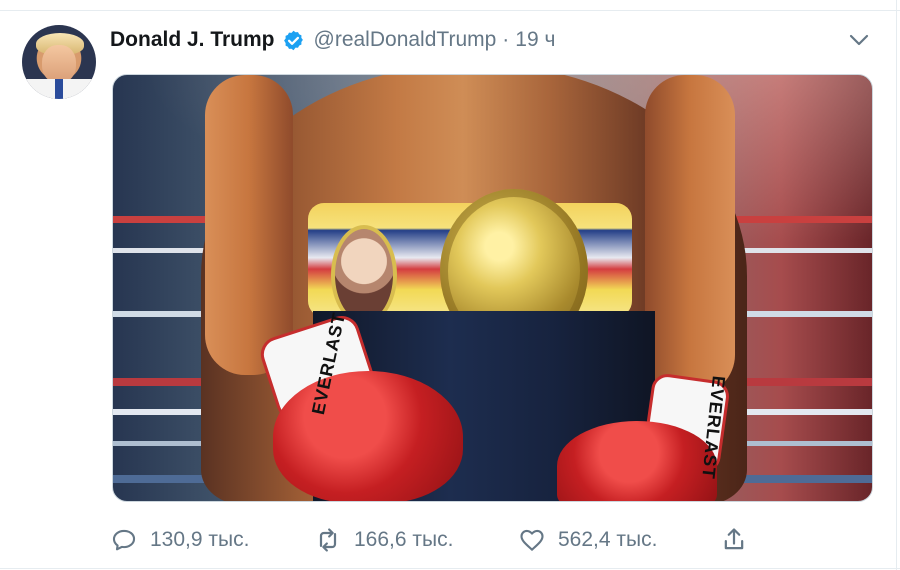  Describe the element at coordinates (637, 461) in the screenshot. I see `right-boxing-glove` at that location.